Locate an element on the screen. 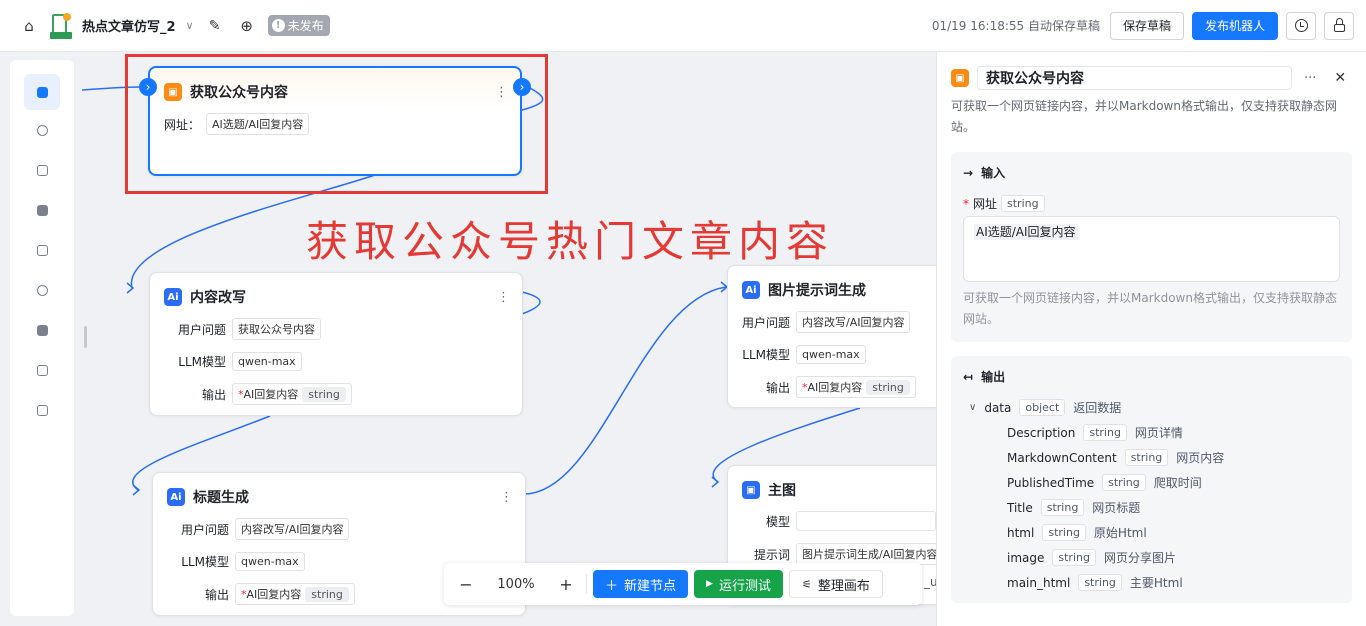  document-icon is located at coordinates (42, 410).